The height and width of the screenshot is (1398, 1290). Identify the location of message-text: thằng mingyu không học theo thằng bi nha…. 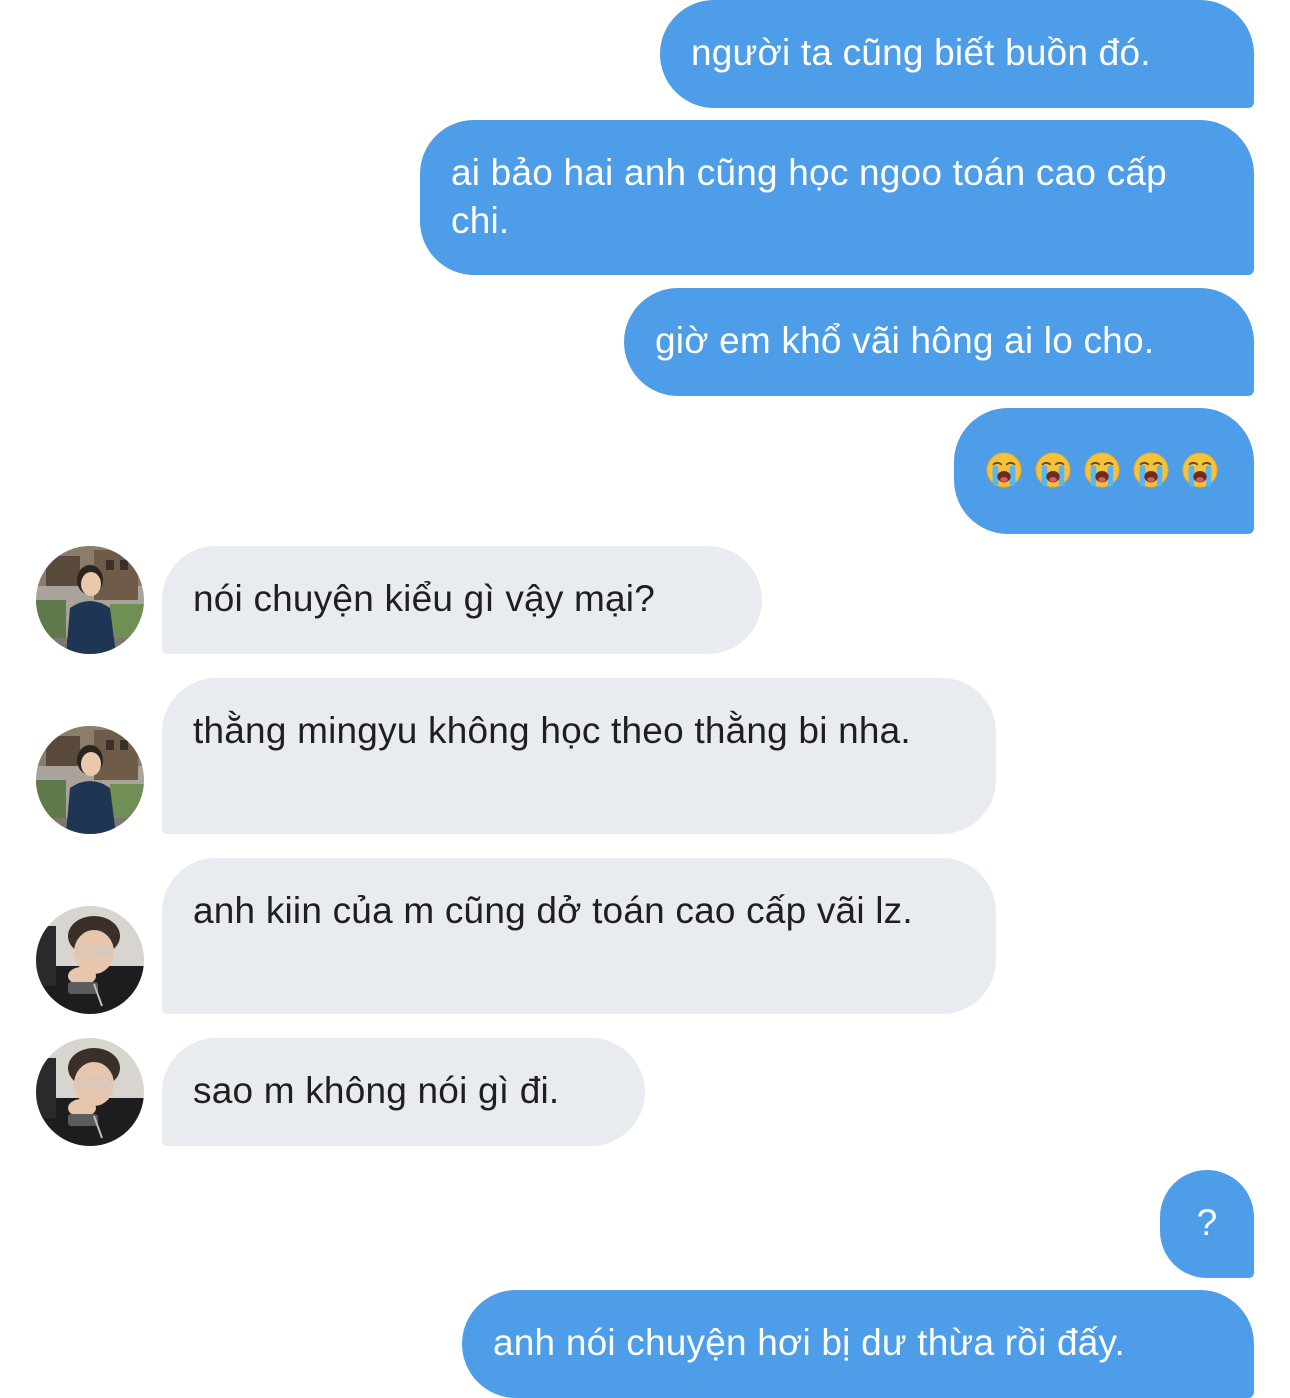
(552, 730).